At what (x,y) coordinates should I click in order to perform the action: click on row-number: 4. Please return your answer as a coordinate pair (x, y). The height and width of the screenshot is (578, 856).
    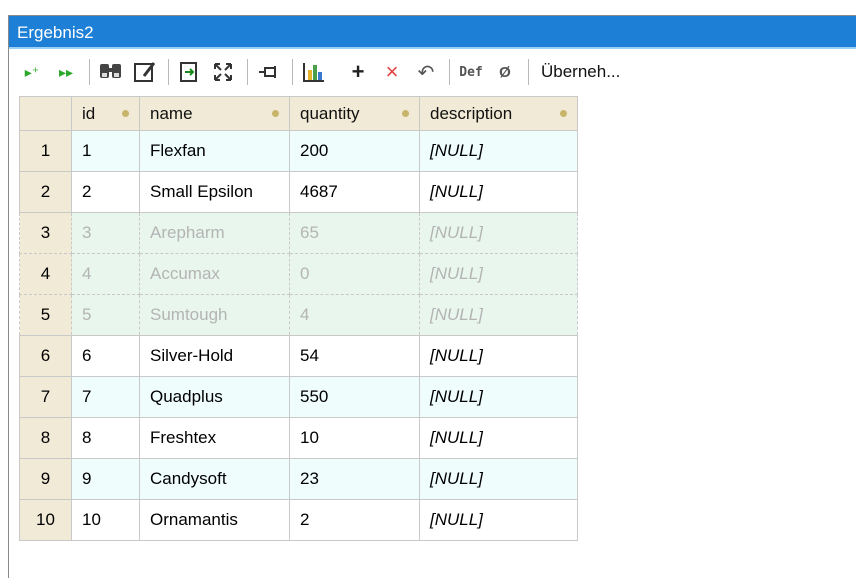
    Looking at the image, I should click on (45, 274).